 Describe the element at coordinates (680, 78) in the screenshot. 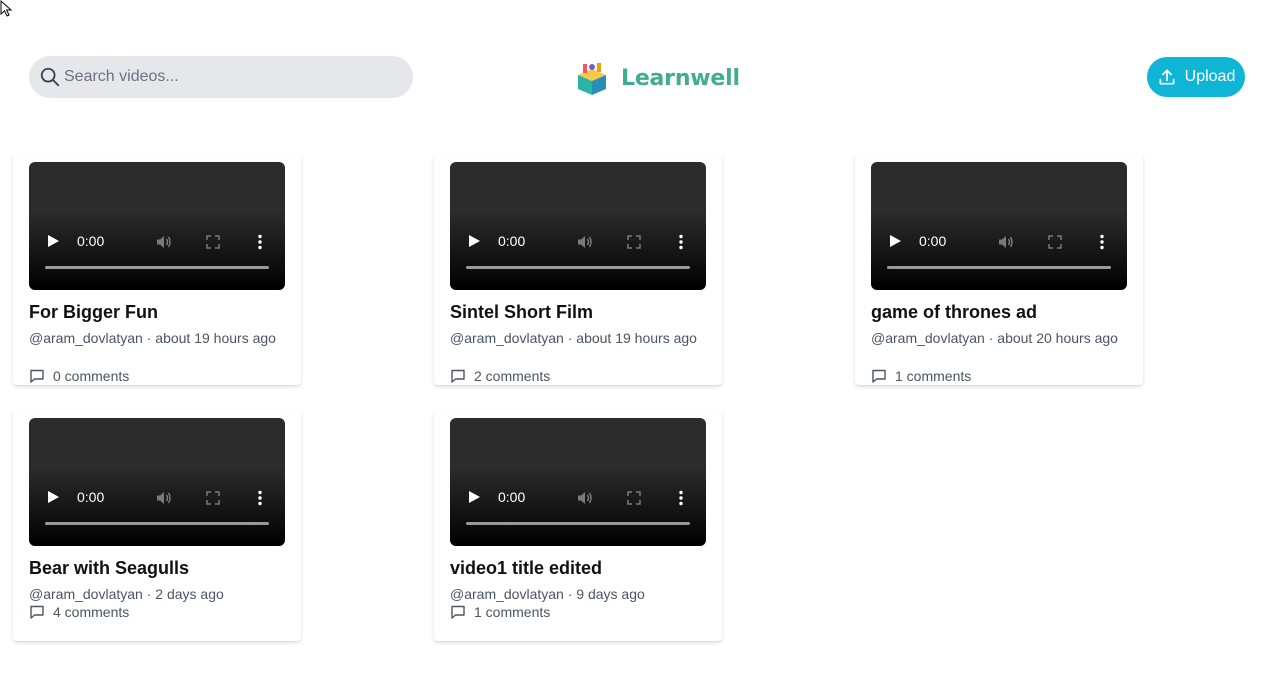

I see `logo-text: Learnwell` at that location.